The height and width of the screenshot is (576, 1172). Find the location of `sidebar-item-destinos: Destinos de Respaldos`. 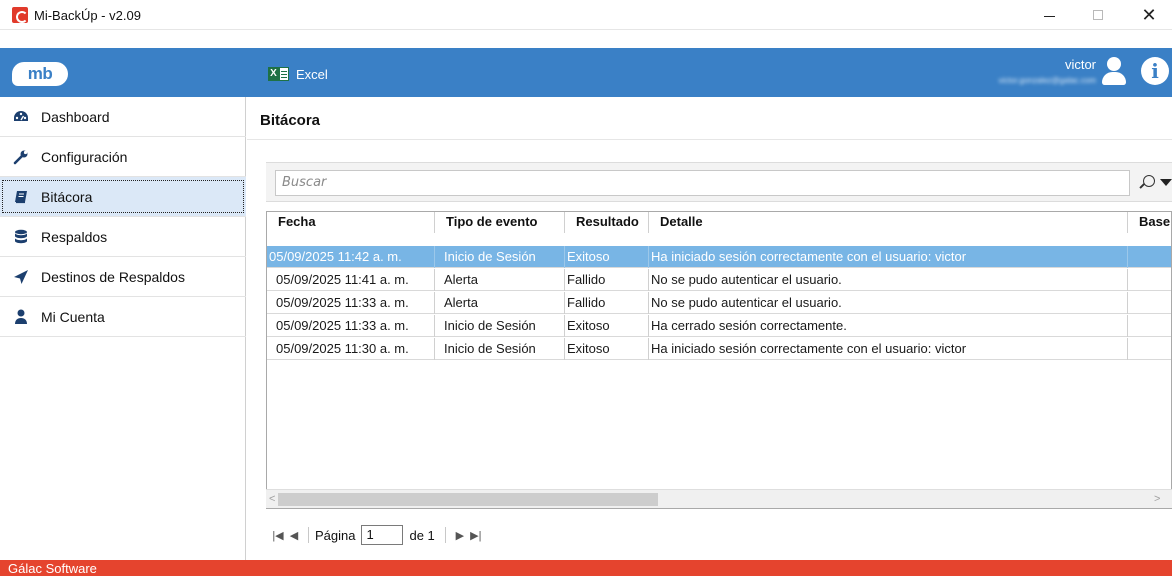

sidebar-item-destinos: Destinos de Respaldos is located at coordinates (123, 277).